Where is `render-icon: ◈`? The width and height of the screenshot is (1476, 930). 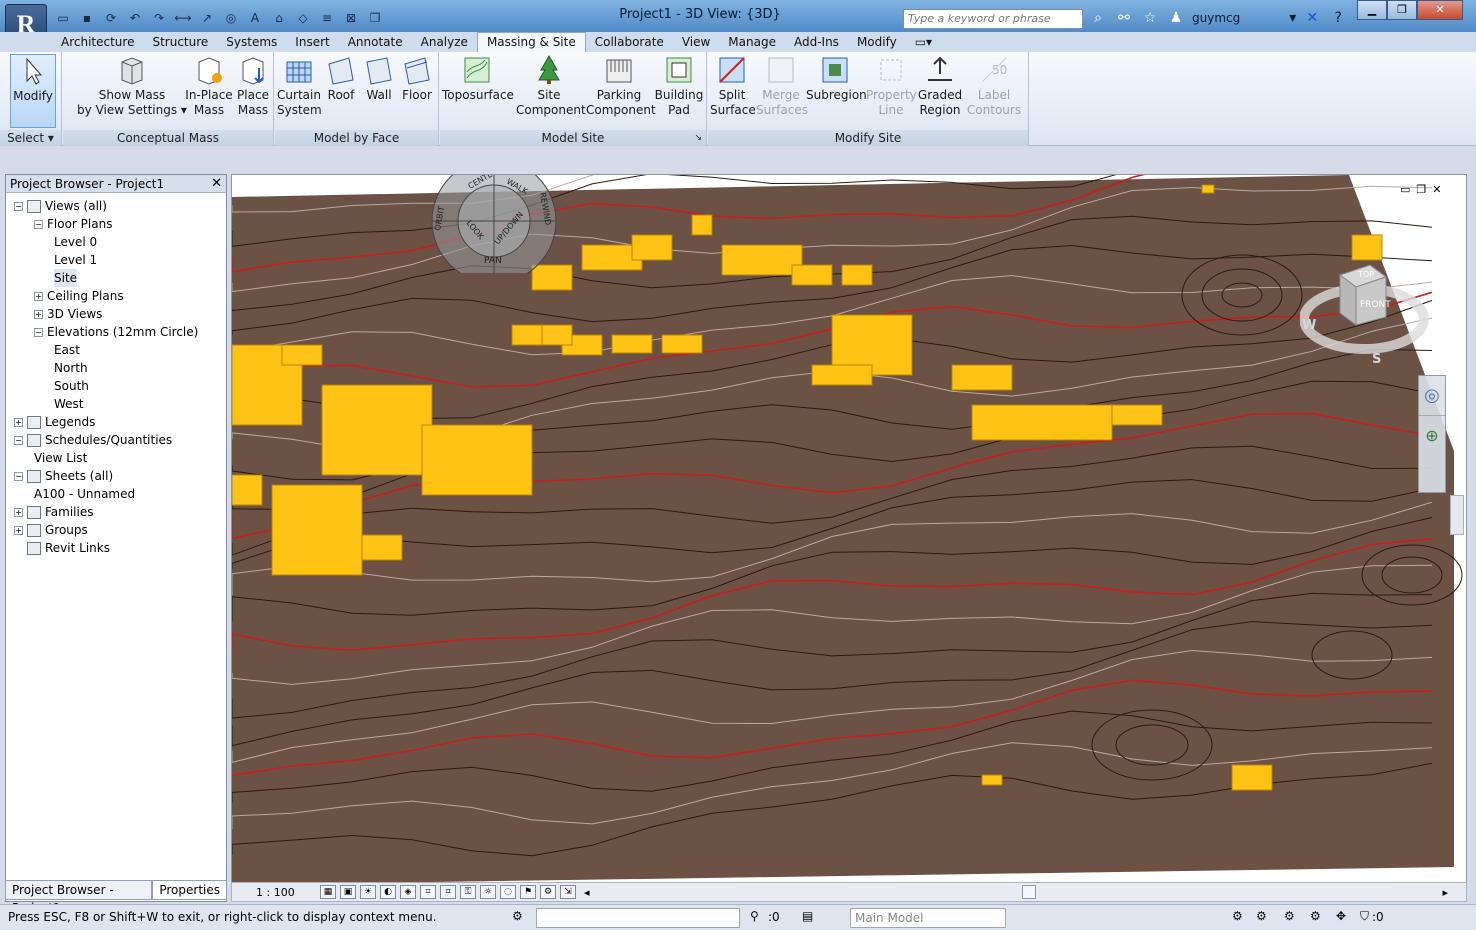 render-icon: ◈ is located at coordinates (408, 892).